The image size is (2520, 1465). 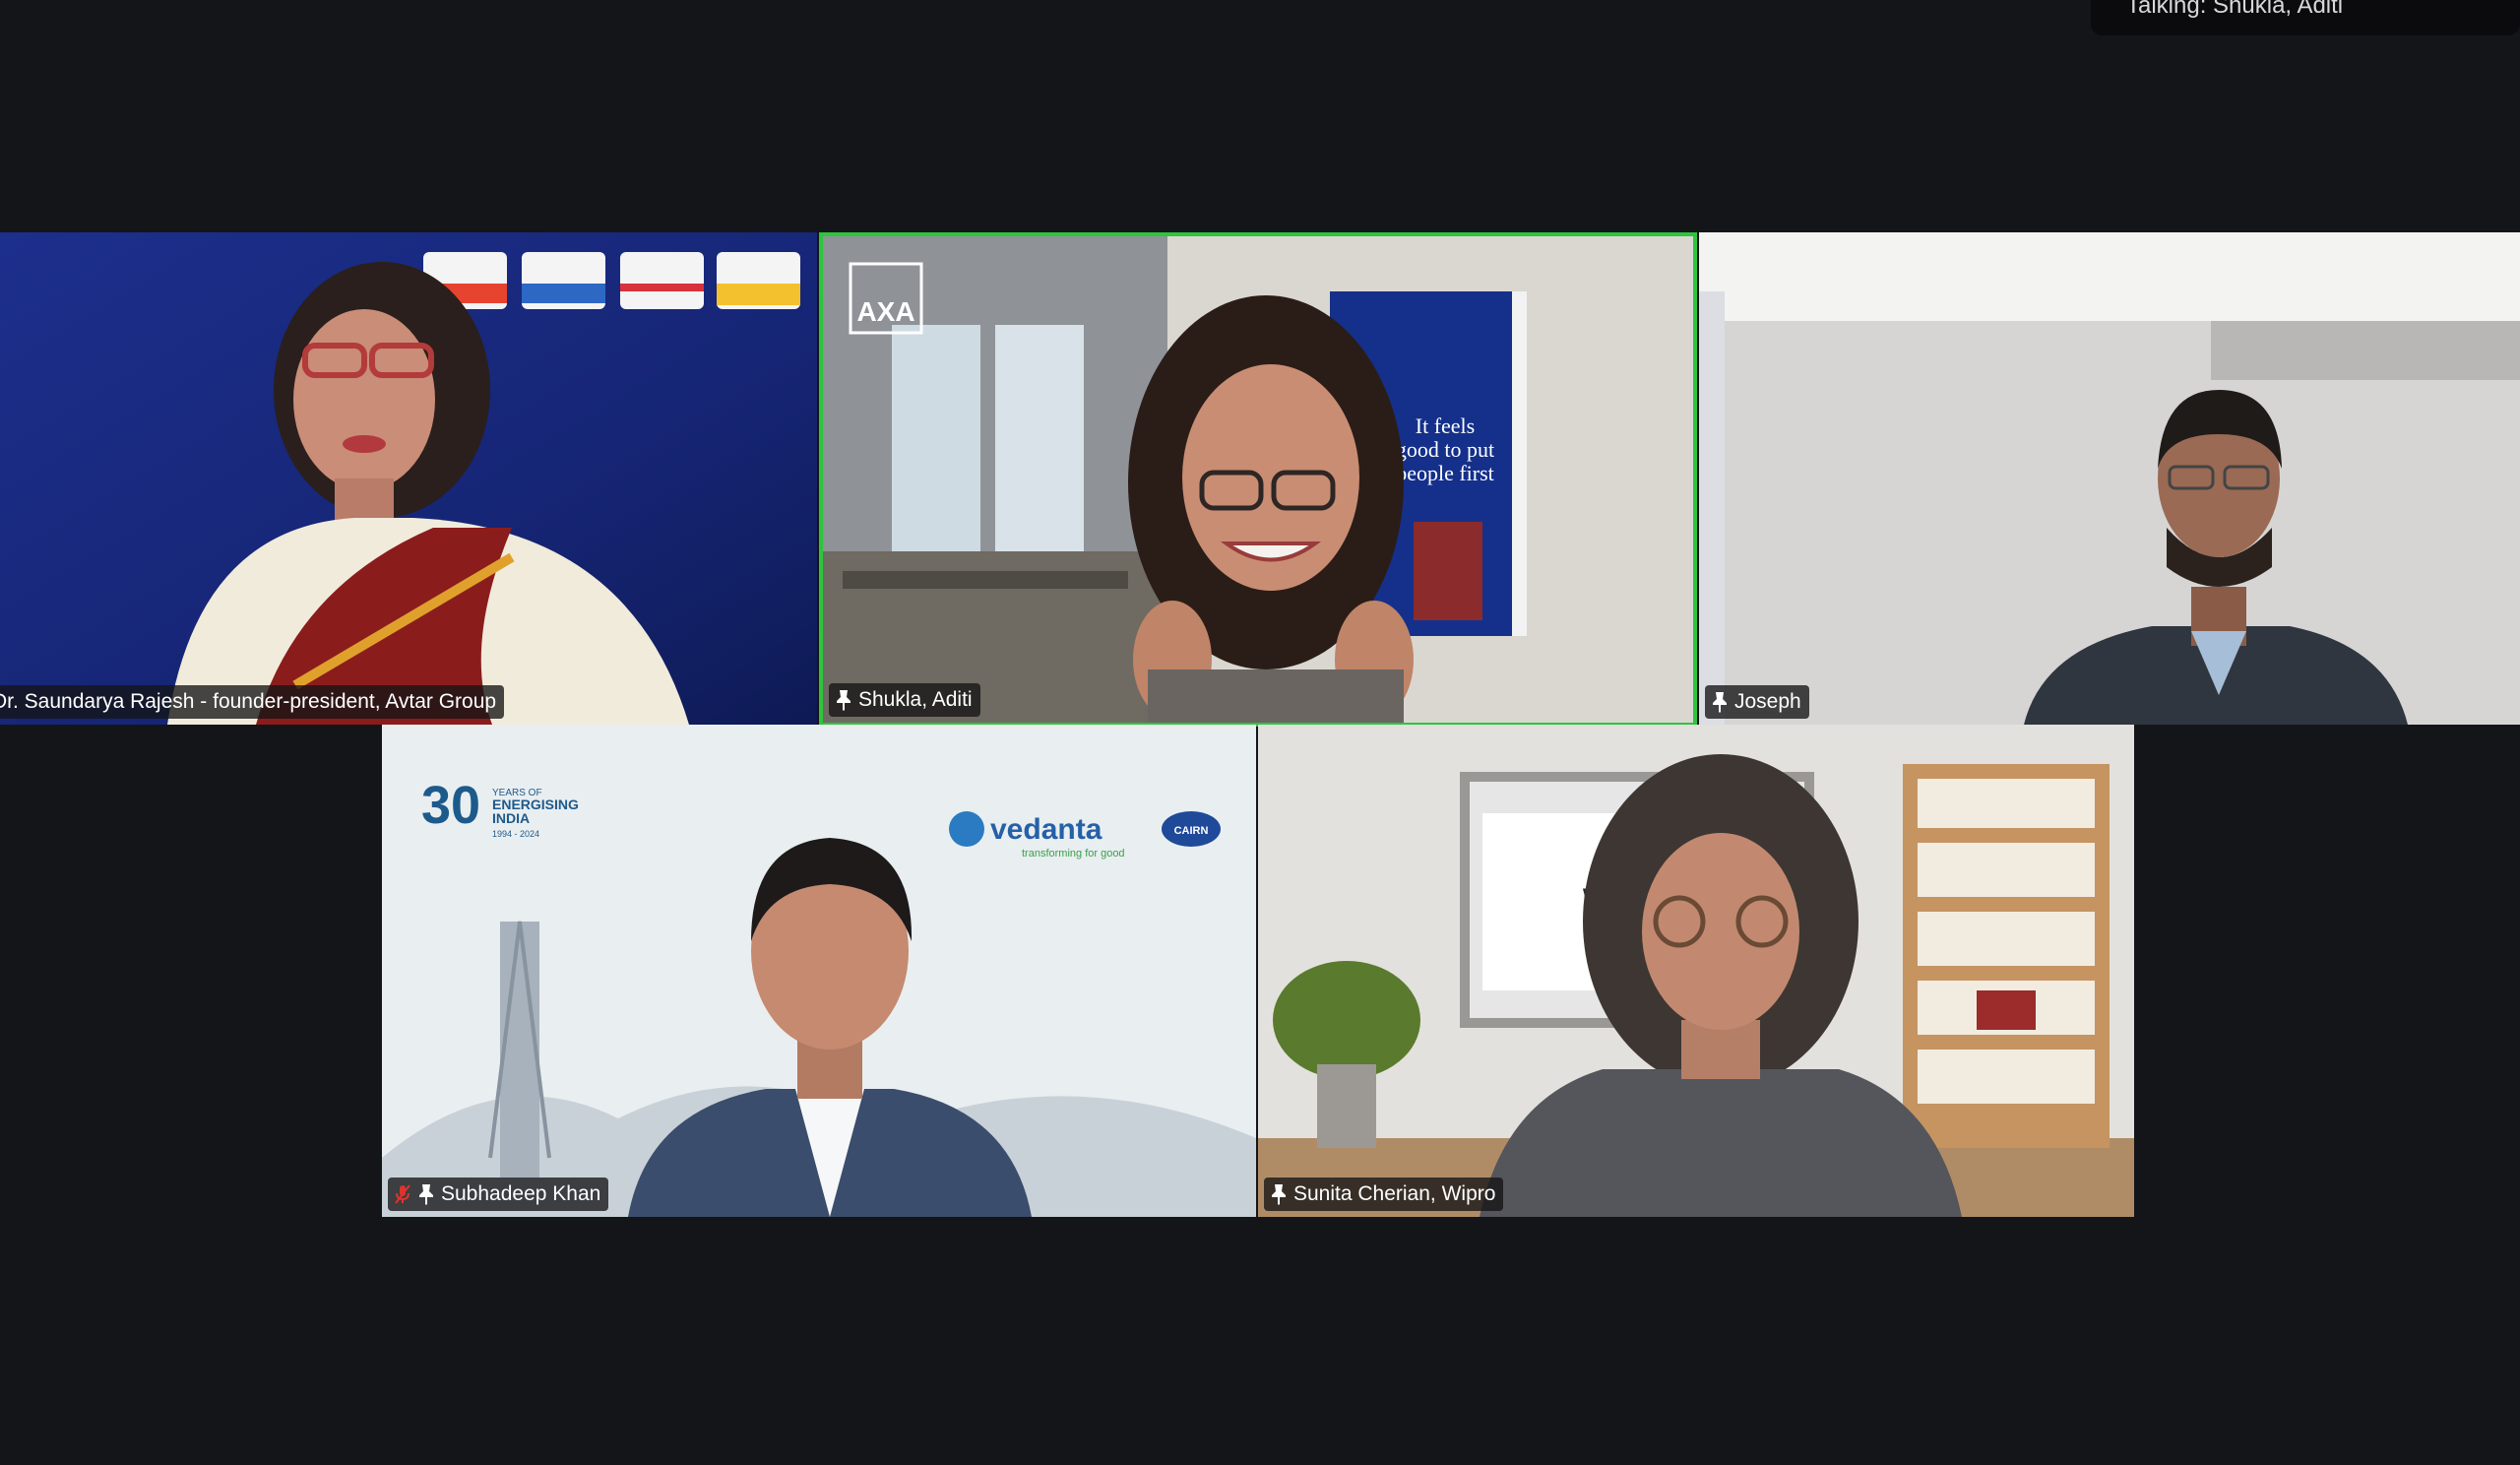 I want to click on axa-poster-line: It feels, so click(x=1445, y=426).